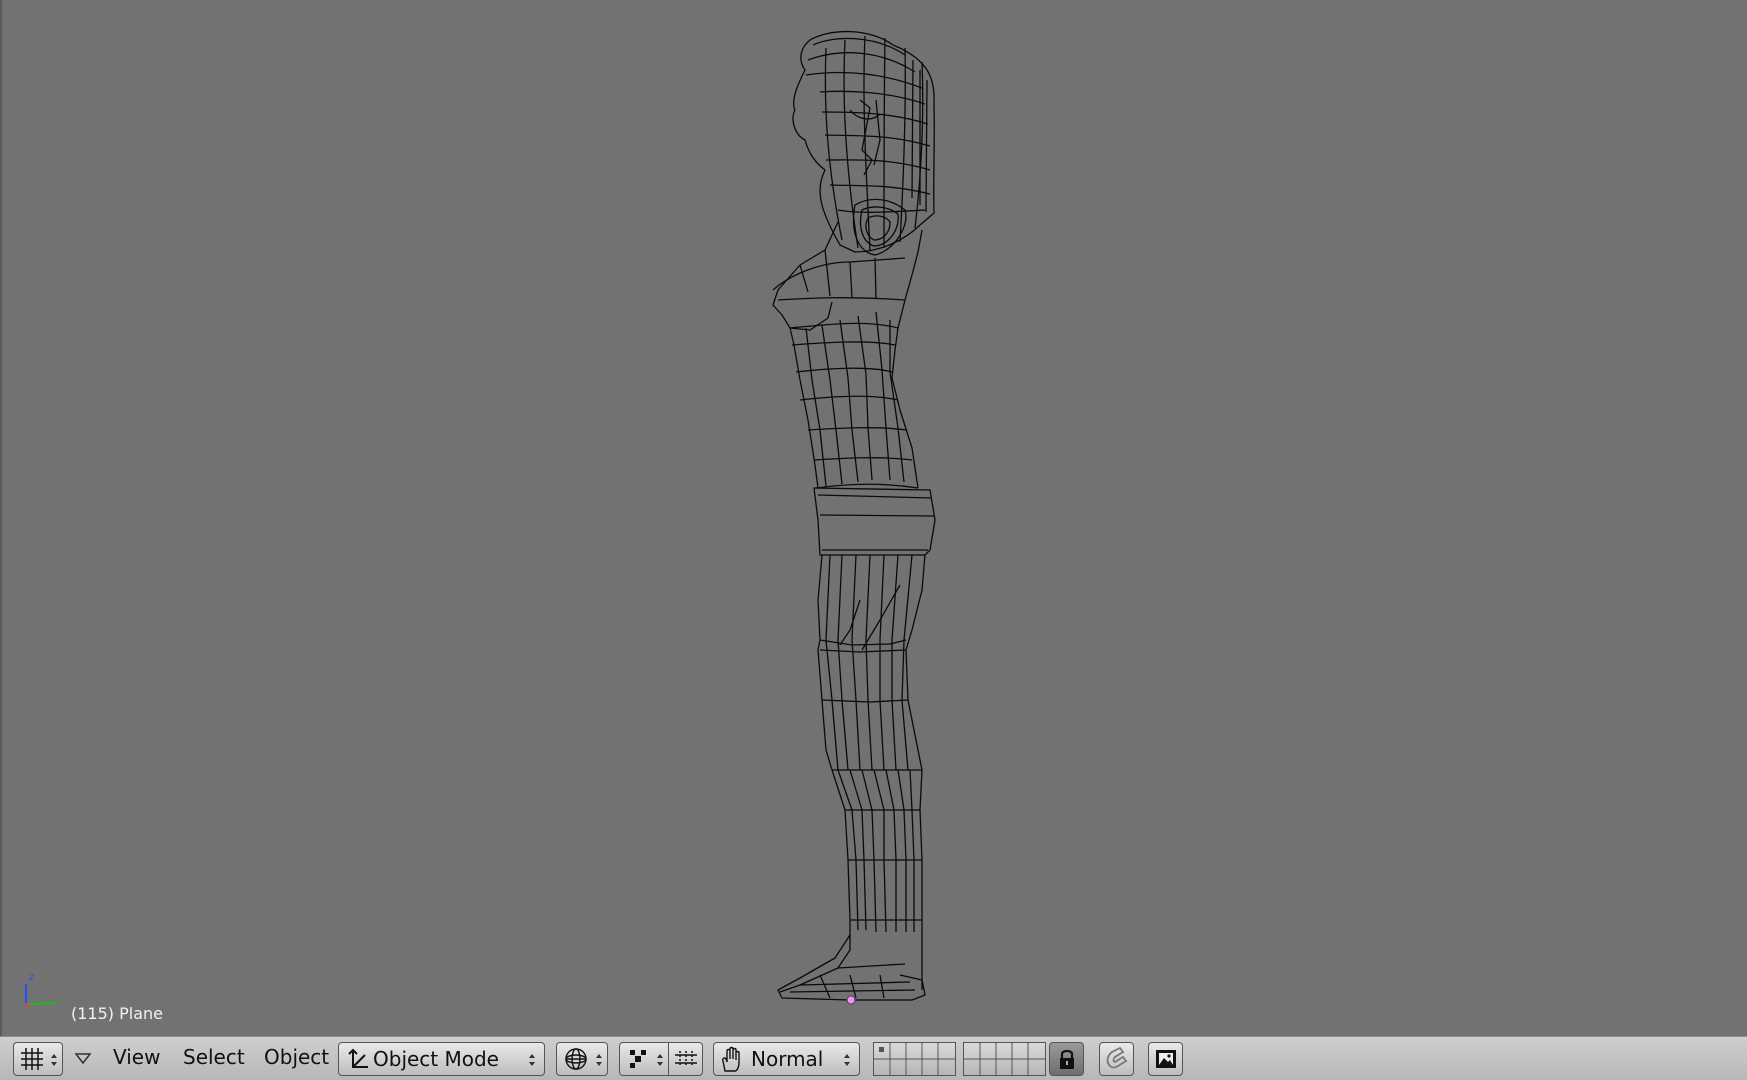 The image size is (1747, 1080). What do you see at coordinates (815, 881) in the screenshot?
I see `shin-front` at bounding box center [815, 881].